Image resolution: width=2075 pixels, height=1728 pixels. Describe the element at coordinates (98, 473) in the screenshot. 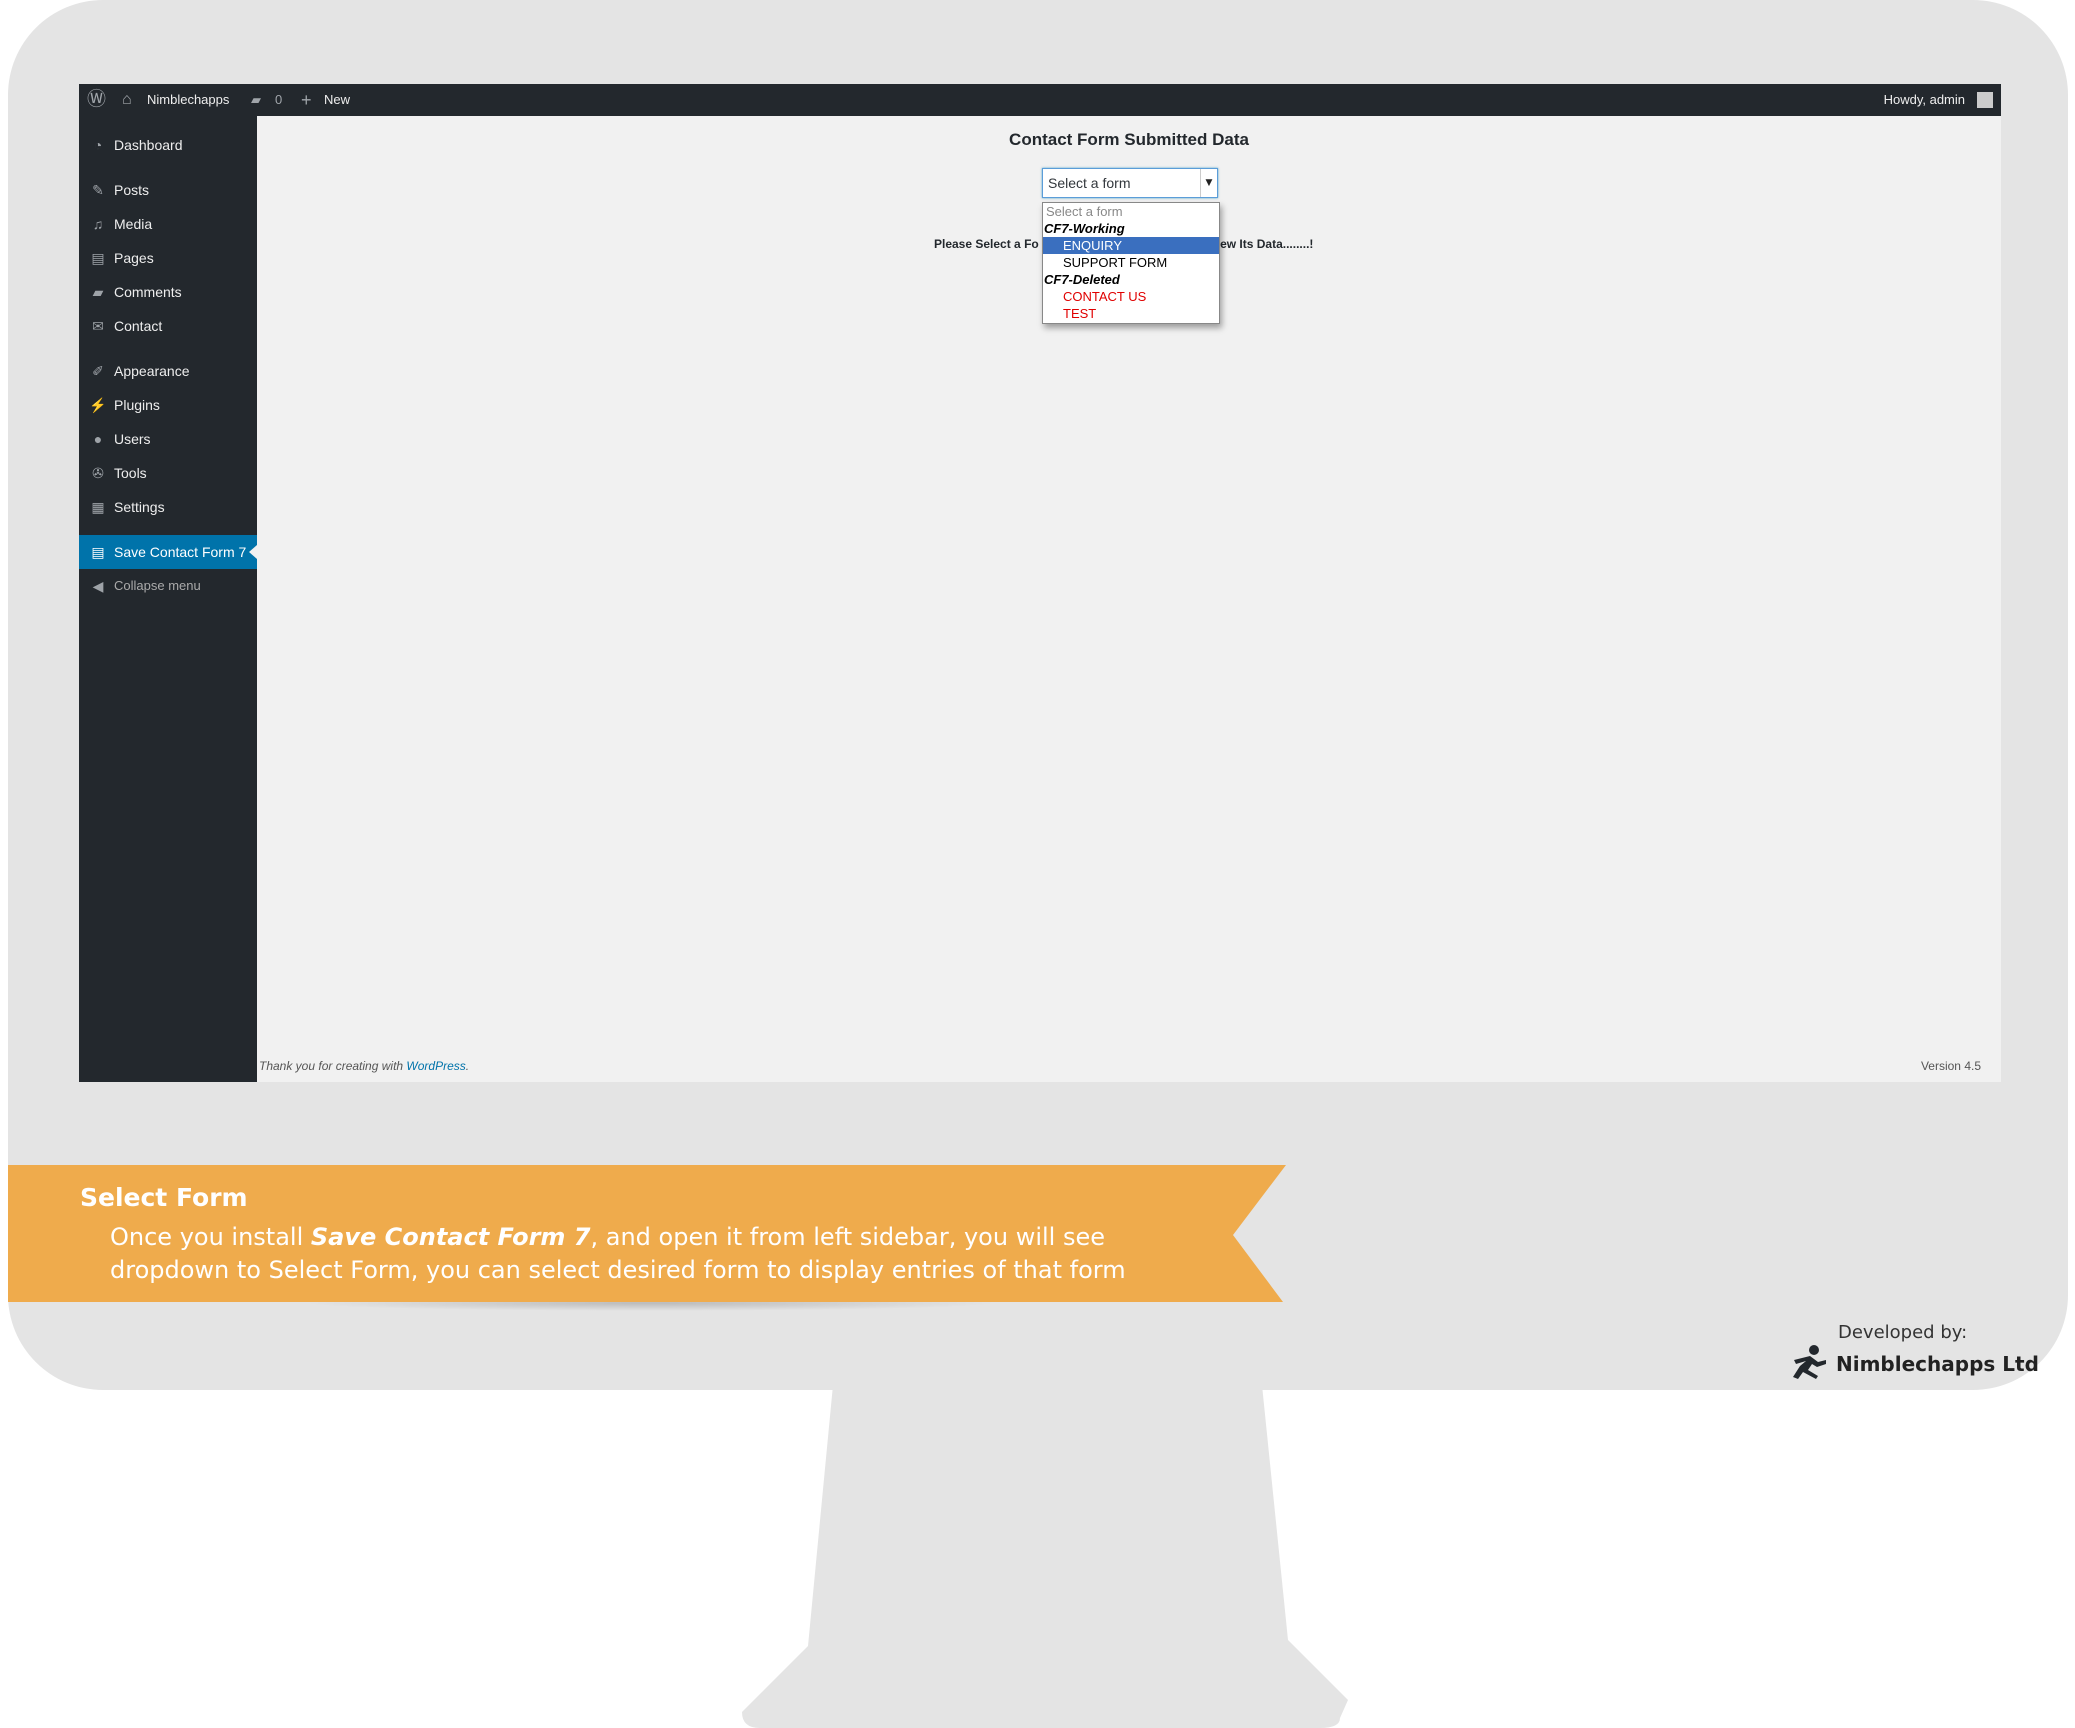

I see `wrench-icon: ✇` at that location.